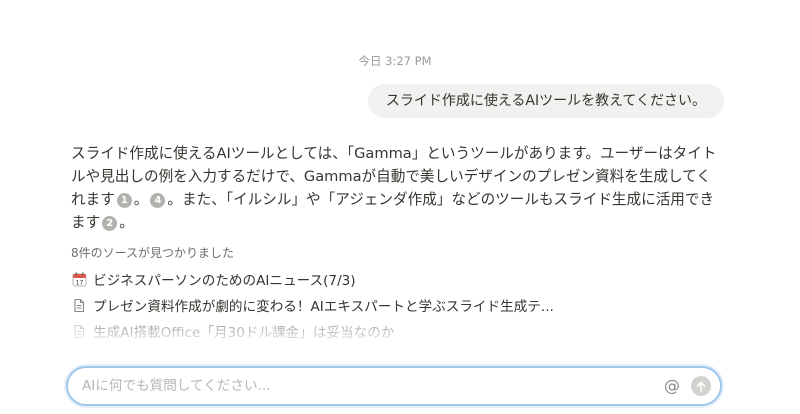  I want to click on calendar-icon: 17, so click(79, 279).